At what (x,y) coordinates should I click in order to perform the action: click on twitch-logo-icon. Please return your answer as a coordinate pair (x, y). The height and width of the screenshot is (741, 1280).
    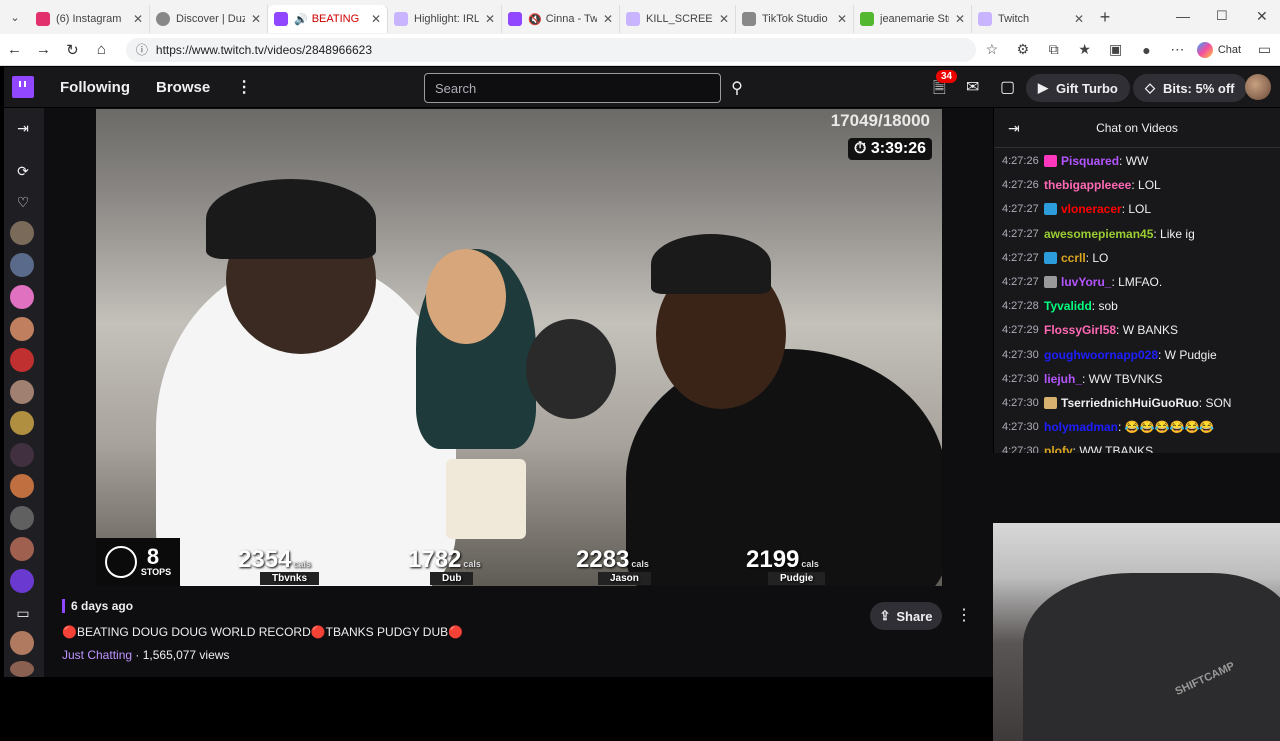
    Looking at the image, I should click on (23, 87).